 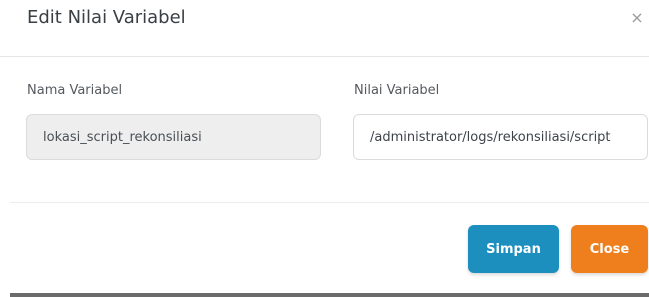 I want to click on nilai-variabel-label: Nilai Variabel, so click(x=397, y=90).